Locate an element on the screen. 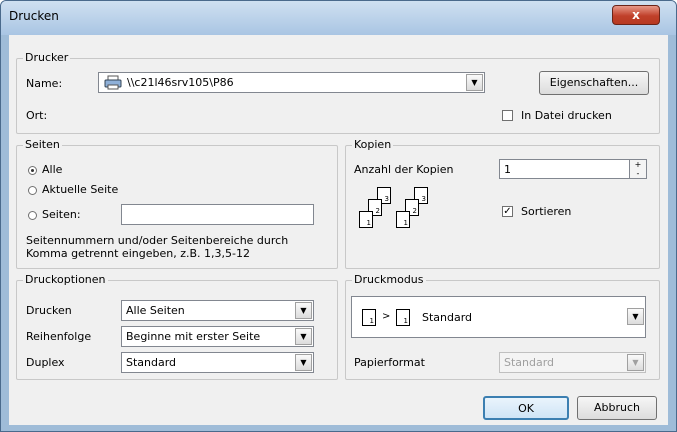 Image resolution: width=677 pixels, height=432 pixels. title-bar: Drucken x is located at coordinates (338, 18).